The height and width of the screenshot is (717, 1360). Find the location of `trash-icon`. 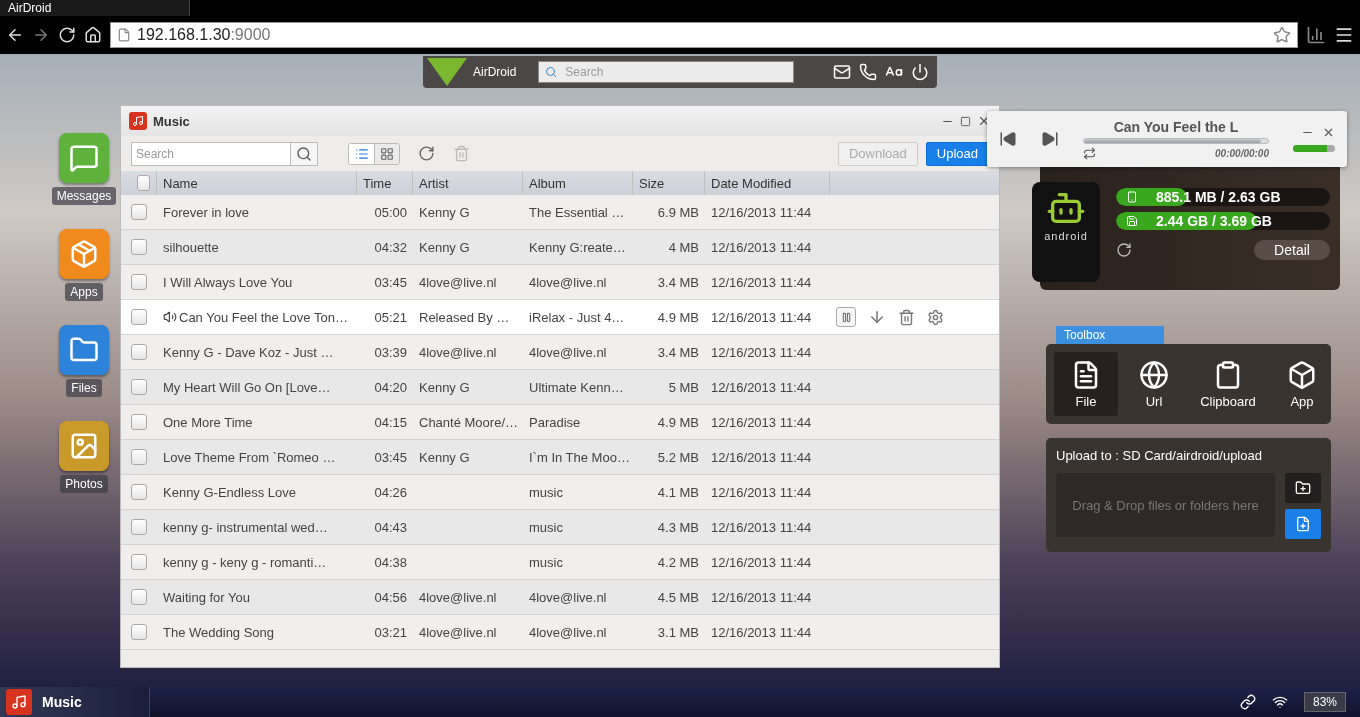

trash-icon is located at coordinates (906, 317).